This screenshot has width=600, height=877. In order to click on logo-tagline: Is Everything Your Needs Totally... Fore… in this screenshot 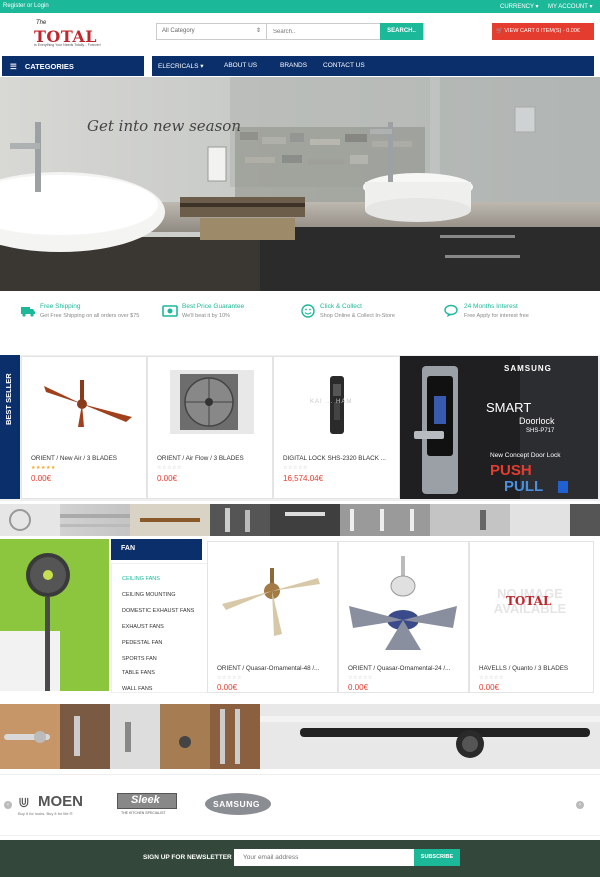, I will do `click(67, 45)`.